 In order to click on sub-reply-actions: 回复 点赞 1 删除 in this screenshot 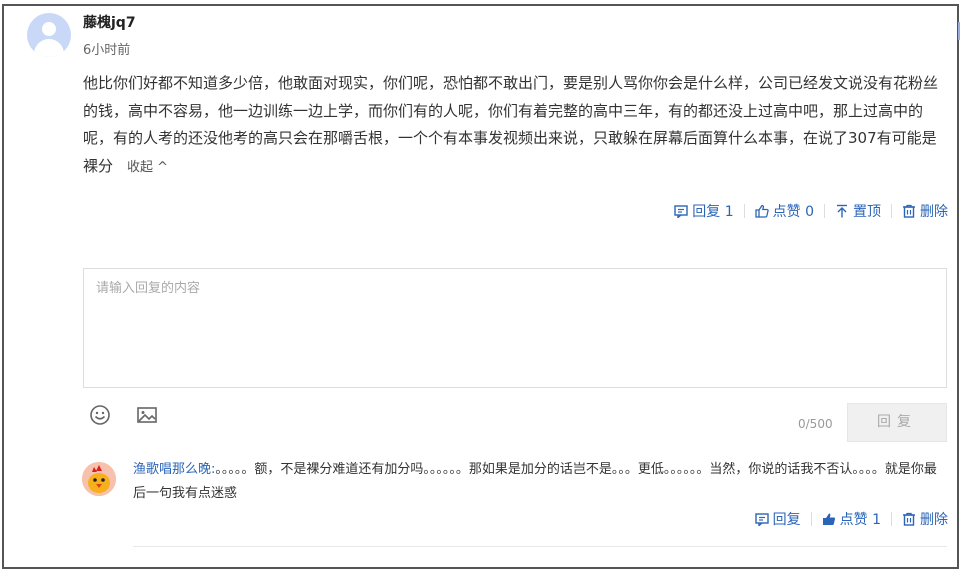, I will do `click(851, 519)`.